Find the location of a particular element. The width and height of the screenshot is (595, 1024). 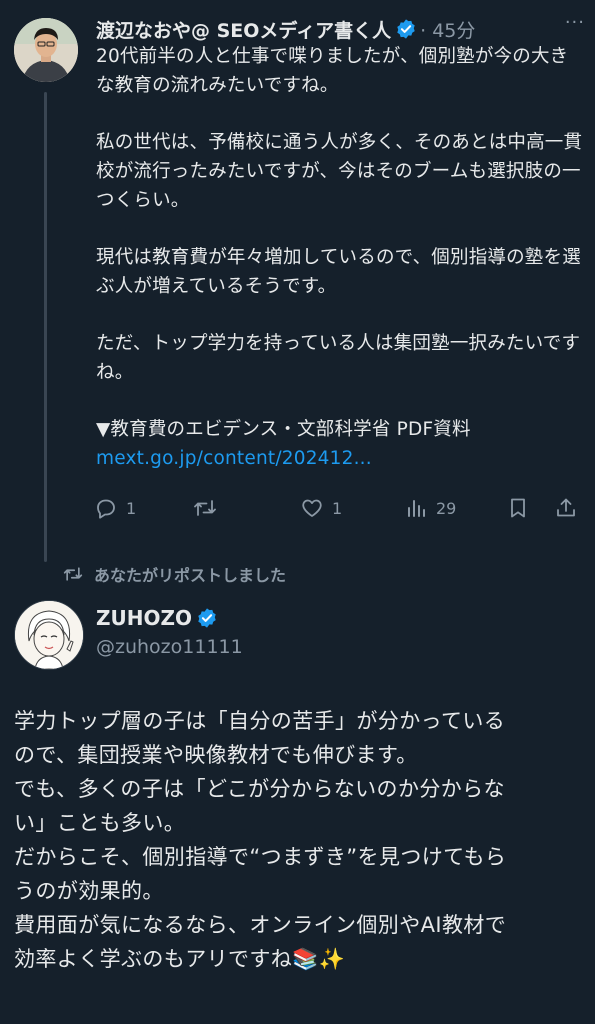

retweet-button is located at coordinates (205, 508).